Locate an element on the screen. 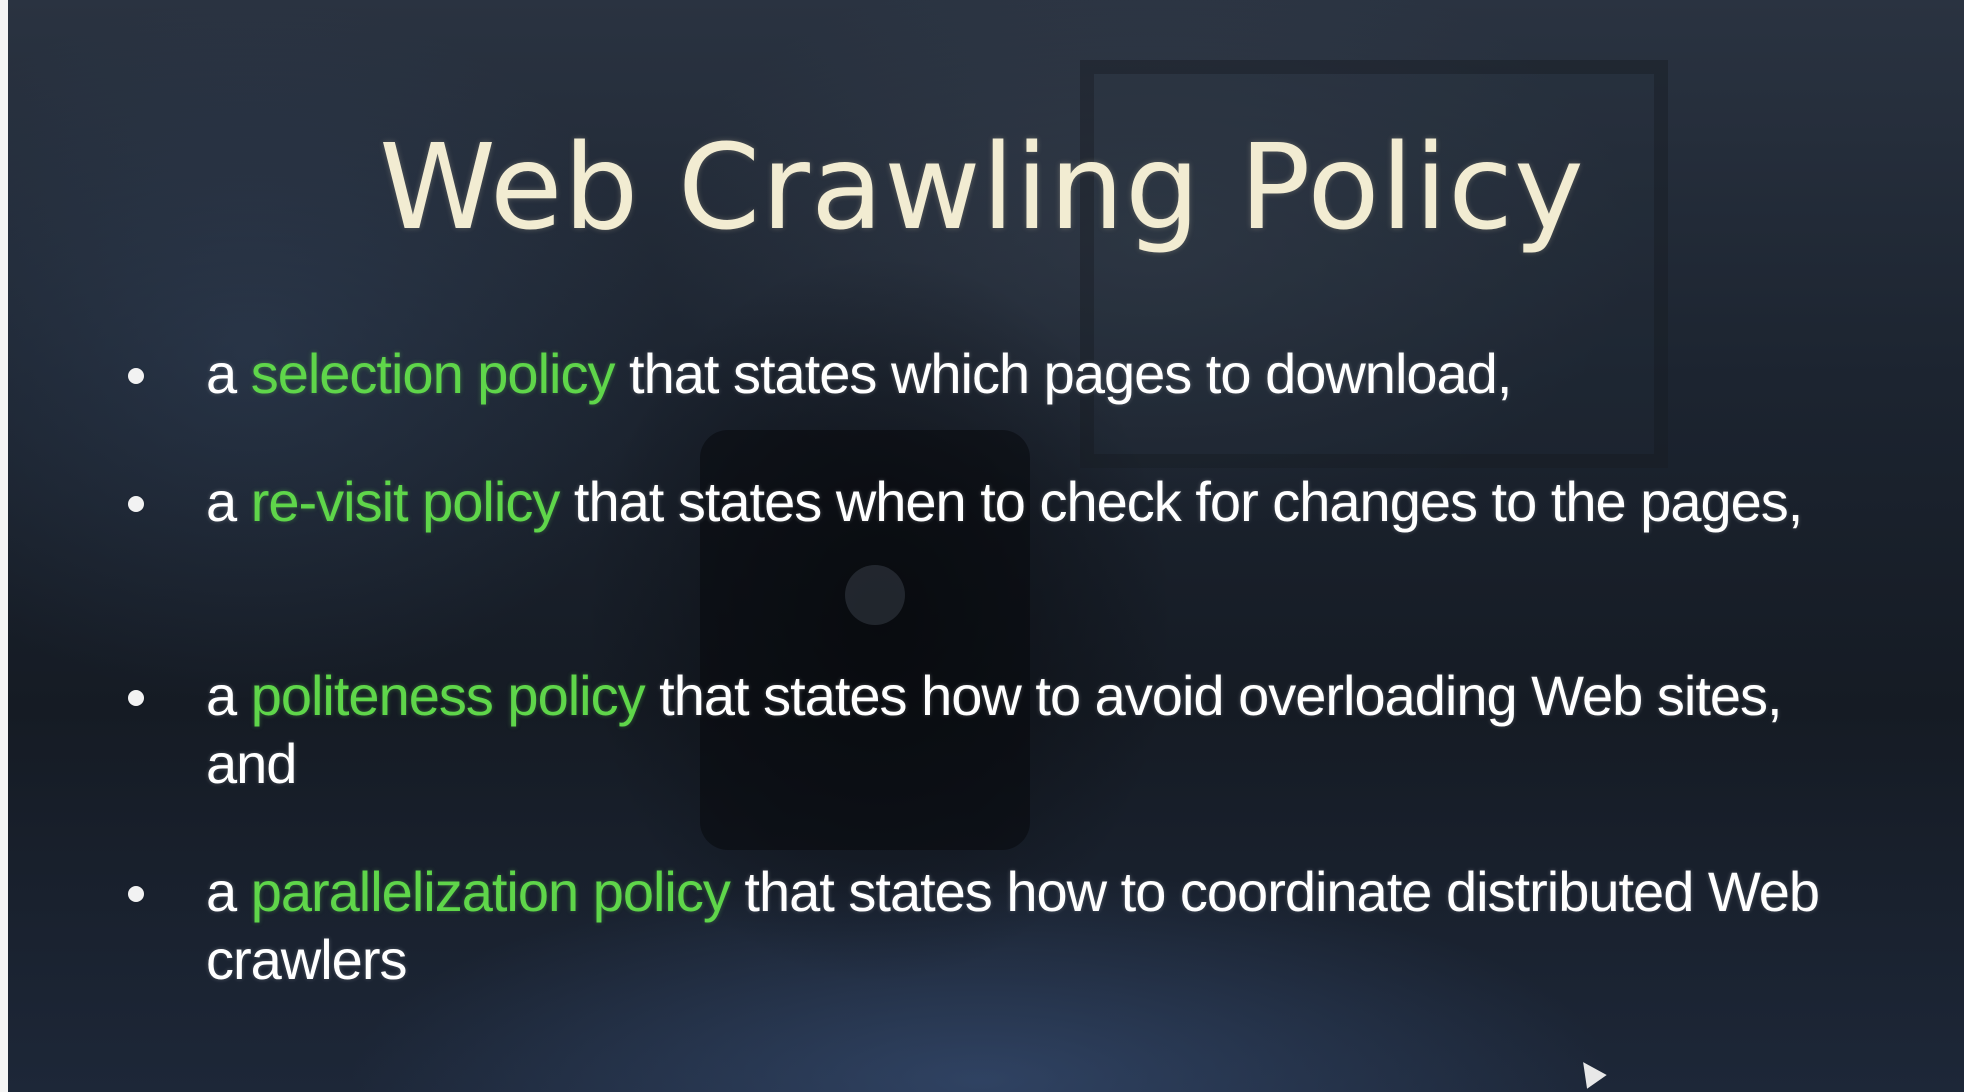  mouse-pointer-icon is located at coordinates (1590, 1072).